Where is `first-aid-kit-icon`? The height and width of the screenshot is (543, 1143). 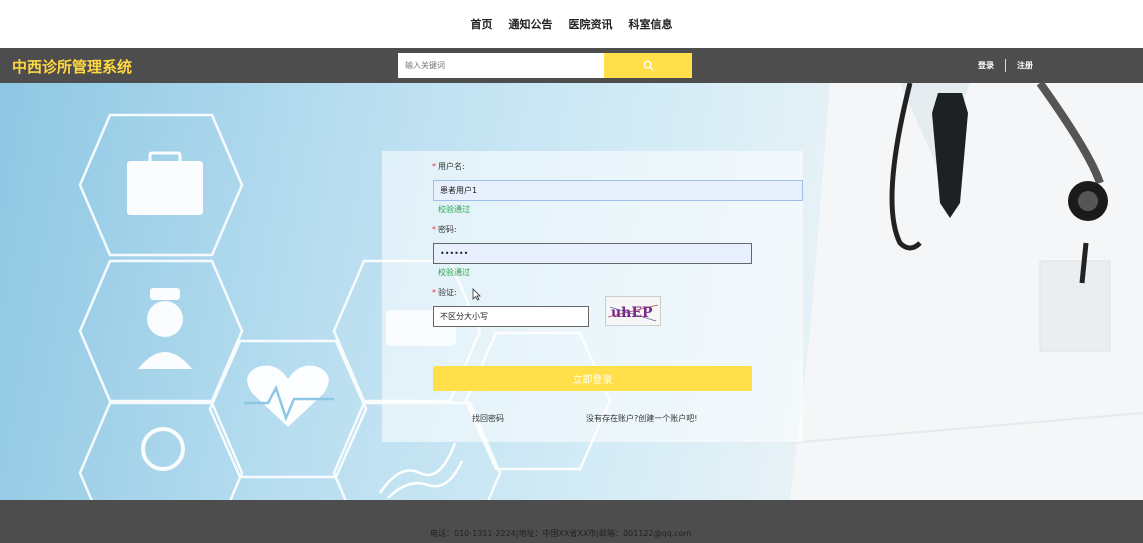
first-aid-kit-icon is located at coordinates (165, 188).